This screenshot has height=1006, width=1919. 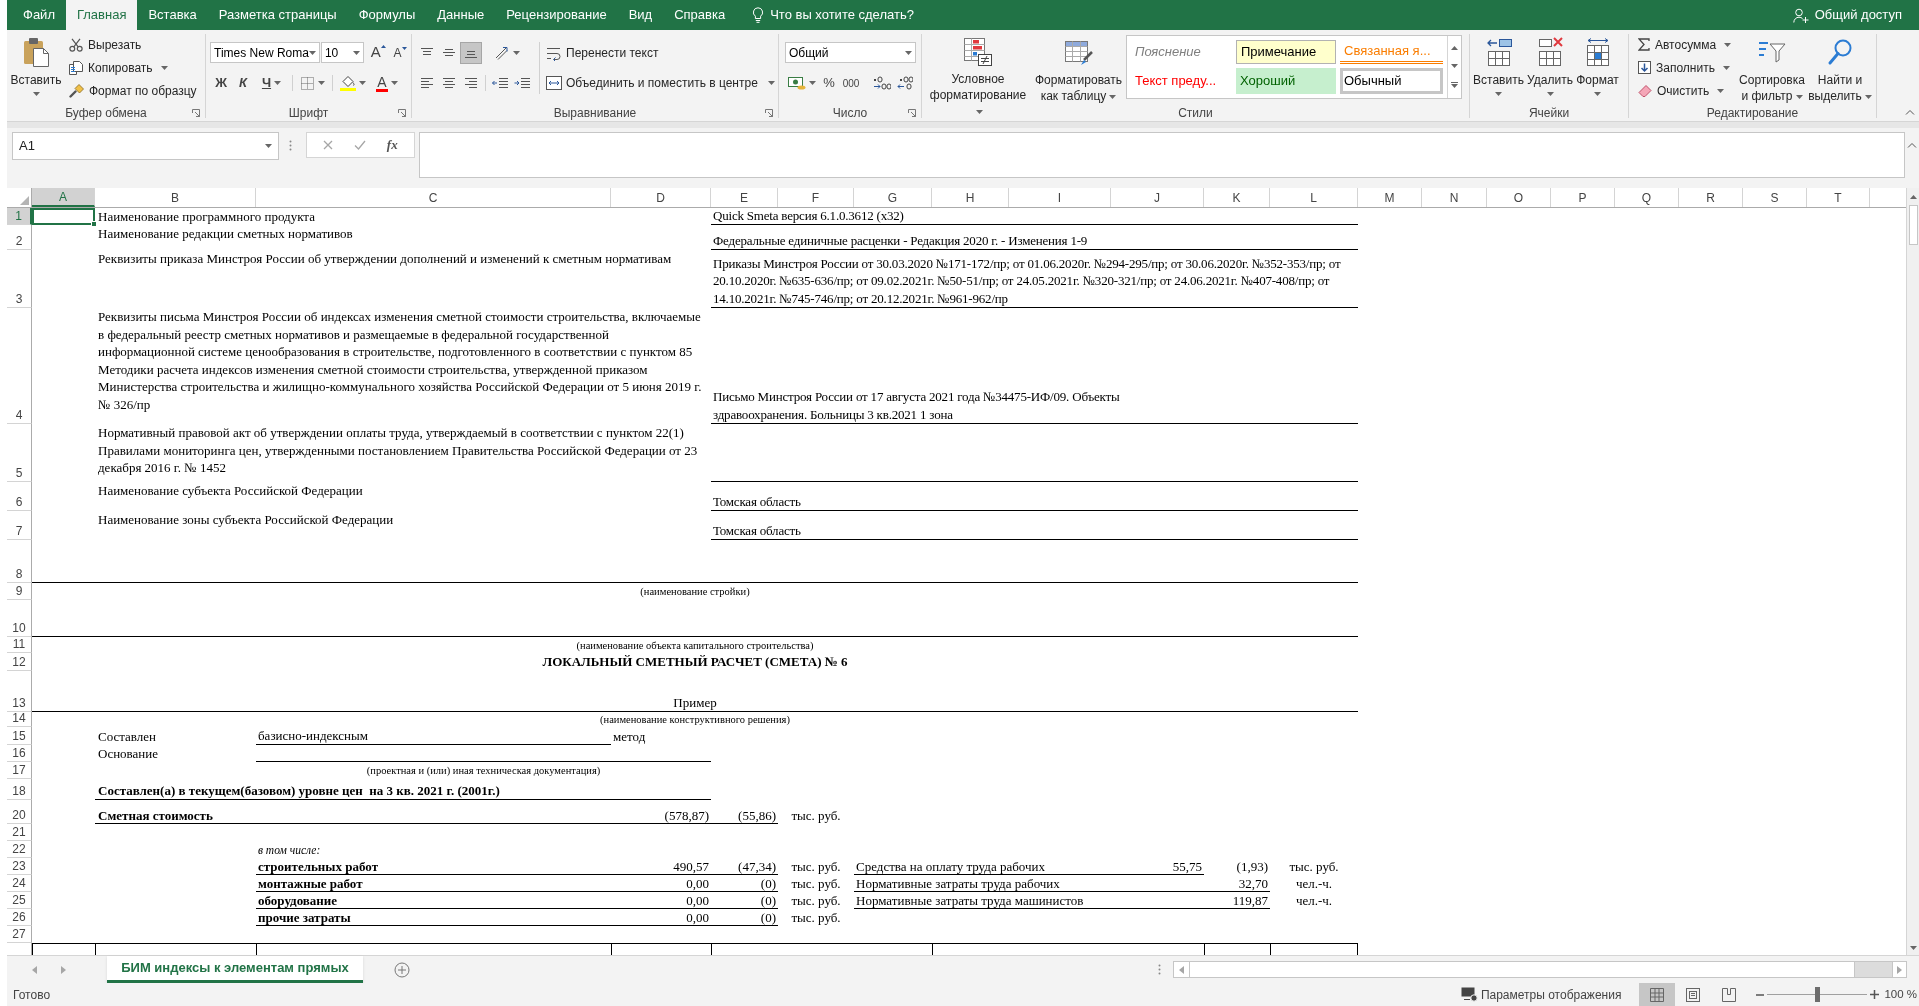 I want to click on fill-handle, so click(x=94, y=224).